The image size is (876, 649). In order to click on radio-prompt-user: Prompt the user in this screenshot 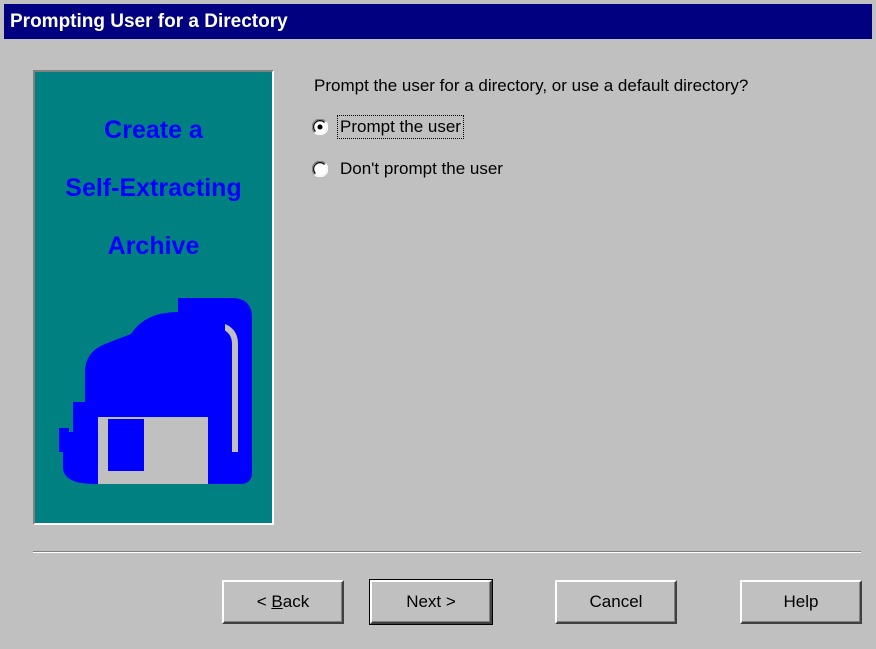, I will do `click(388, 127)`.